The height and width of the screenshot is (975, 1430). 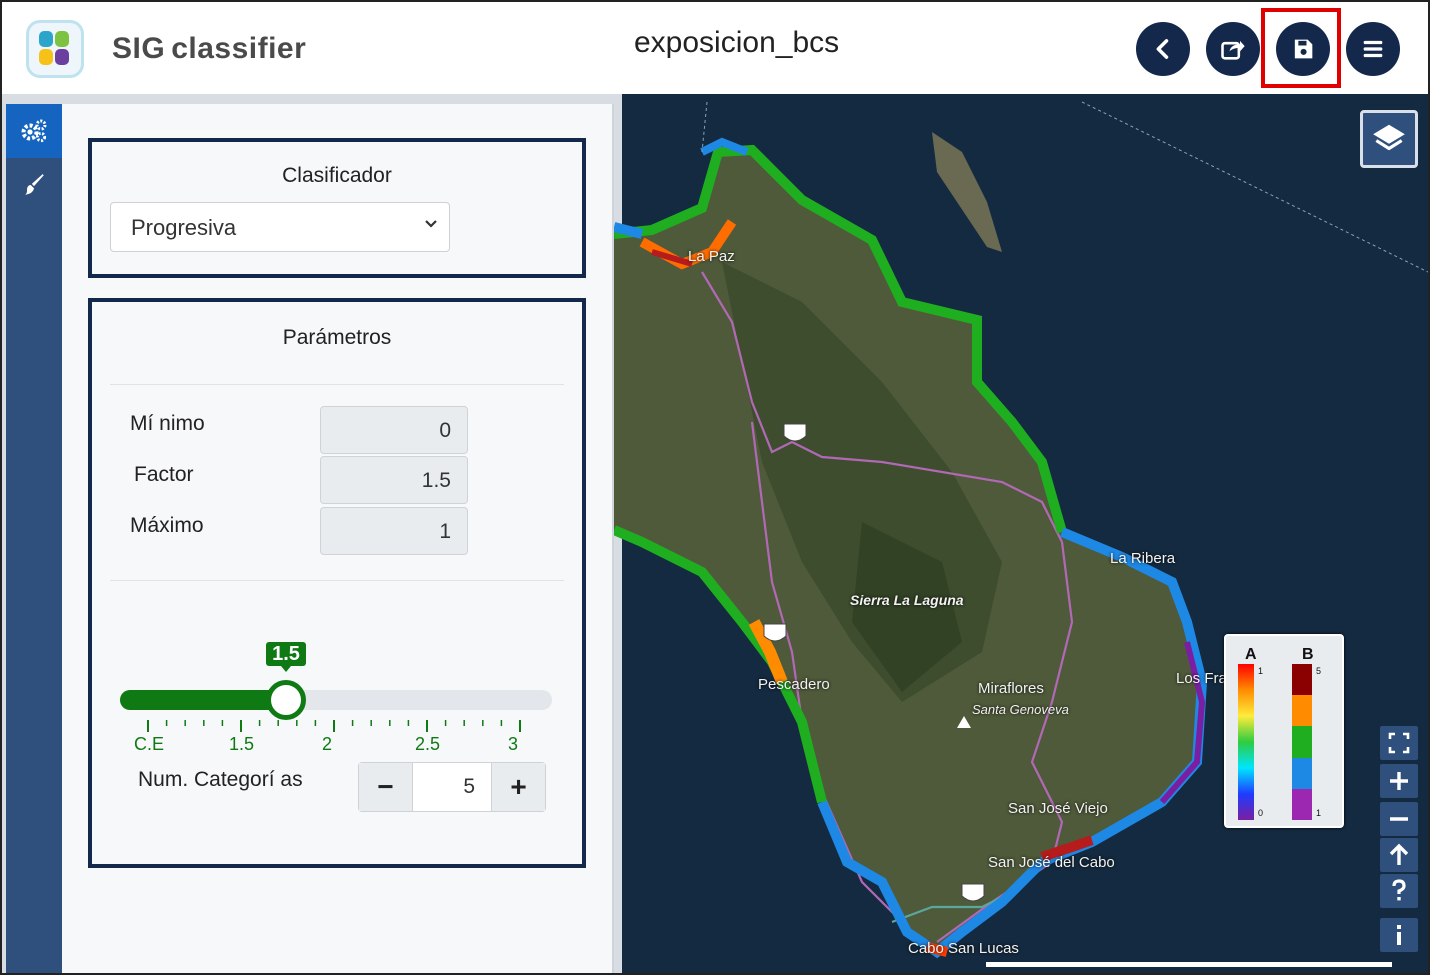 I want to click on zoom-out-button, so click(x=1399, y=819).